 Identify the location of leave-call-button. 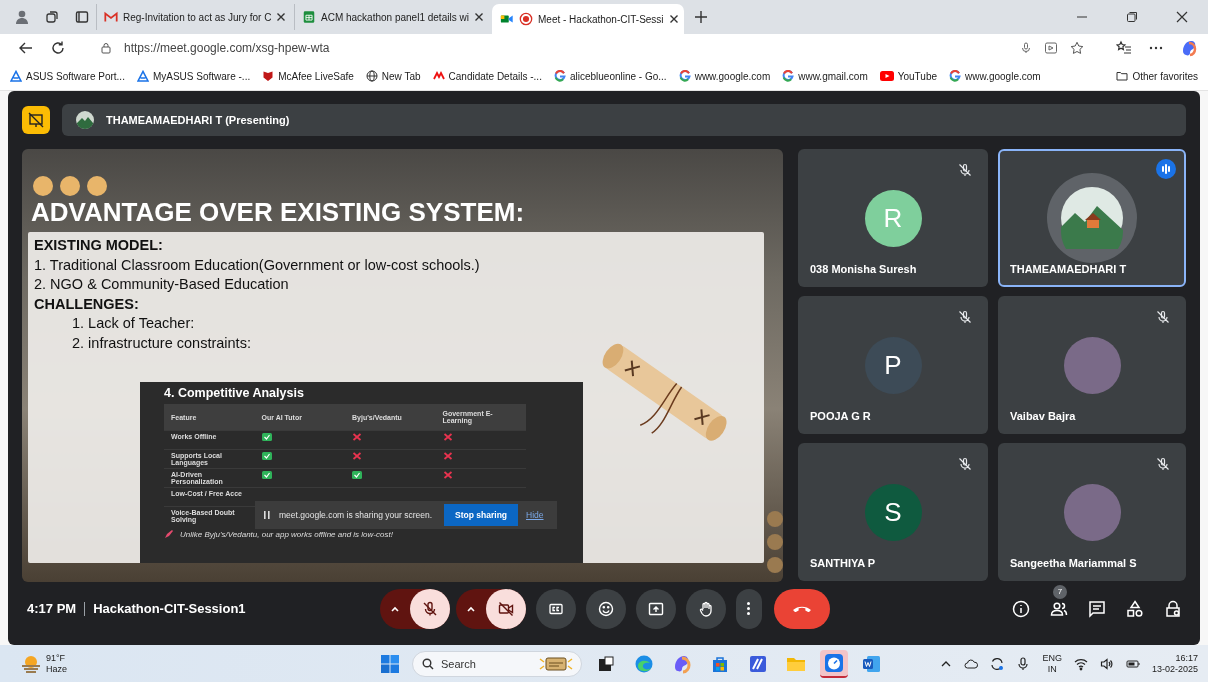
(801, 608).